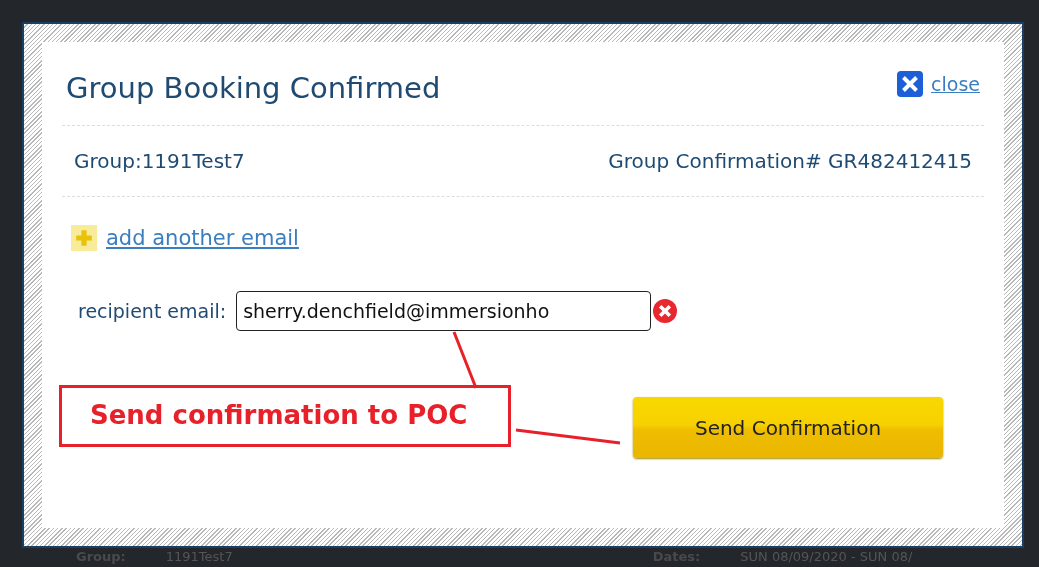  I want to click on email-field: sherry.denchfield@immersionho, so click(444, 311).